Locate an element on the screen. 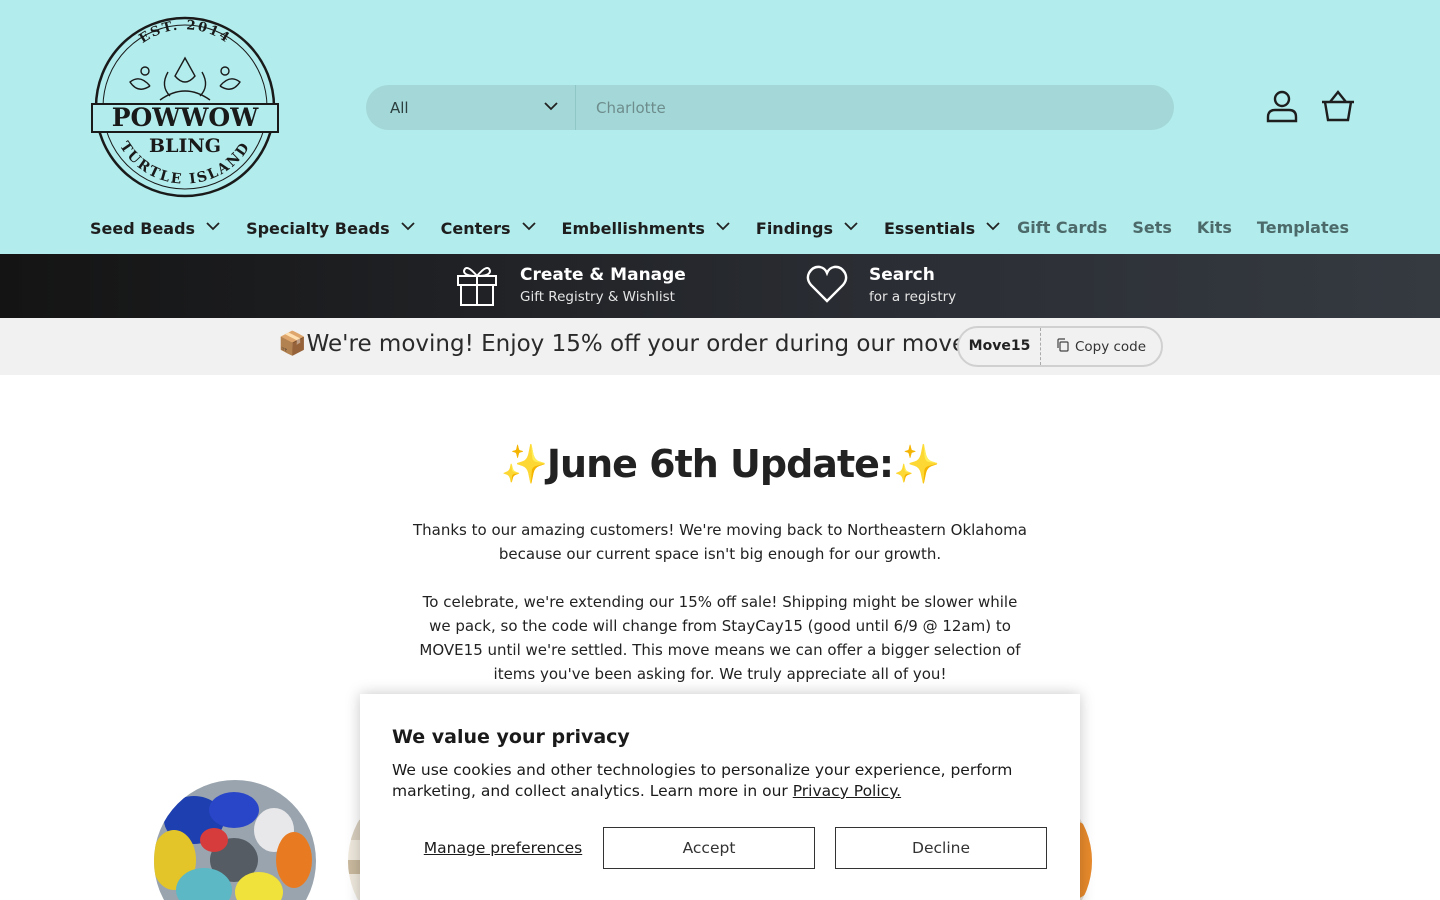  logo-top-text: EST. 2014 is located at coordinates (184, 32).